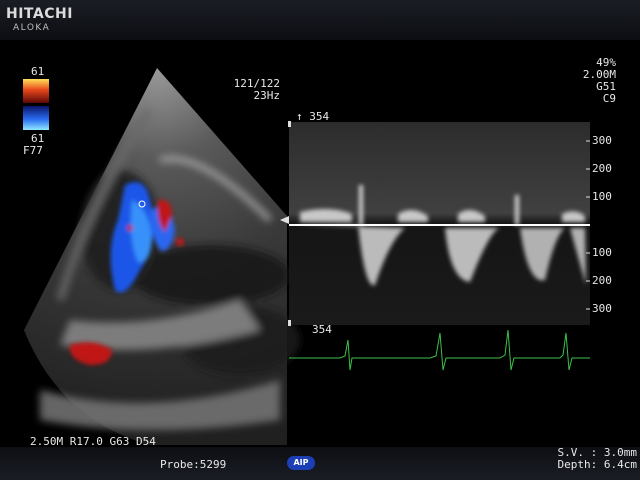 The image size is (640, 480). What do you see at coordinates (609, 98) in the screenshot?
I see `preset: C9` at bounding box center [609, 98].